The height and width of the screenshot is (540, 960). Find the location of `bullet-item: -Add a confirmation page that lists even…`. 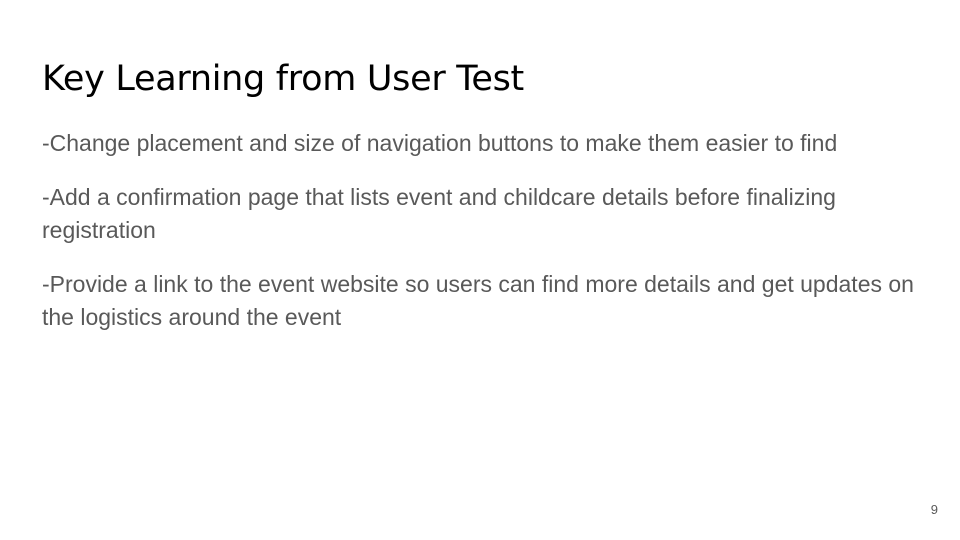

bullet-item: -Add a confirmation page that lists even… is located at coordinates (439, 213).